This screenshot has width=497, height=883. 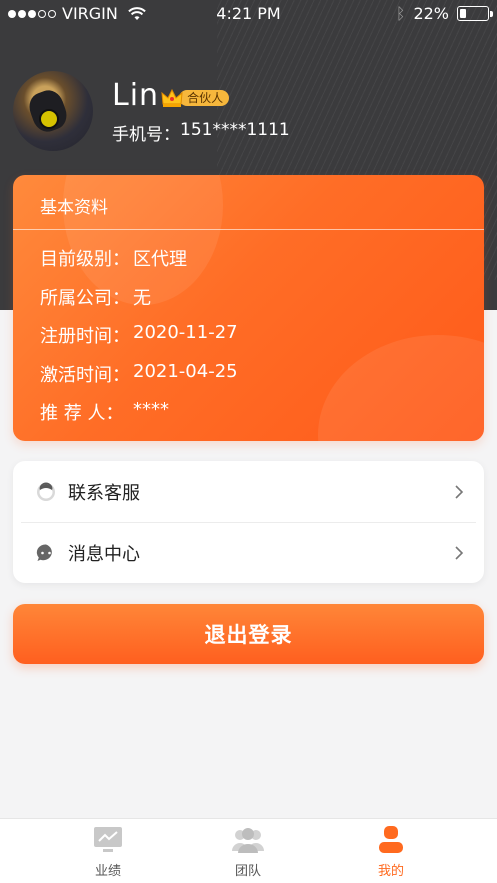 I want to click on battery-icon, so click(x=475, y=13).